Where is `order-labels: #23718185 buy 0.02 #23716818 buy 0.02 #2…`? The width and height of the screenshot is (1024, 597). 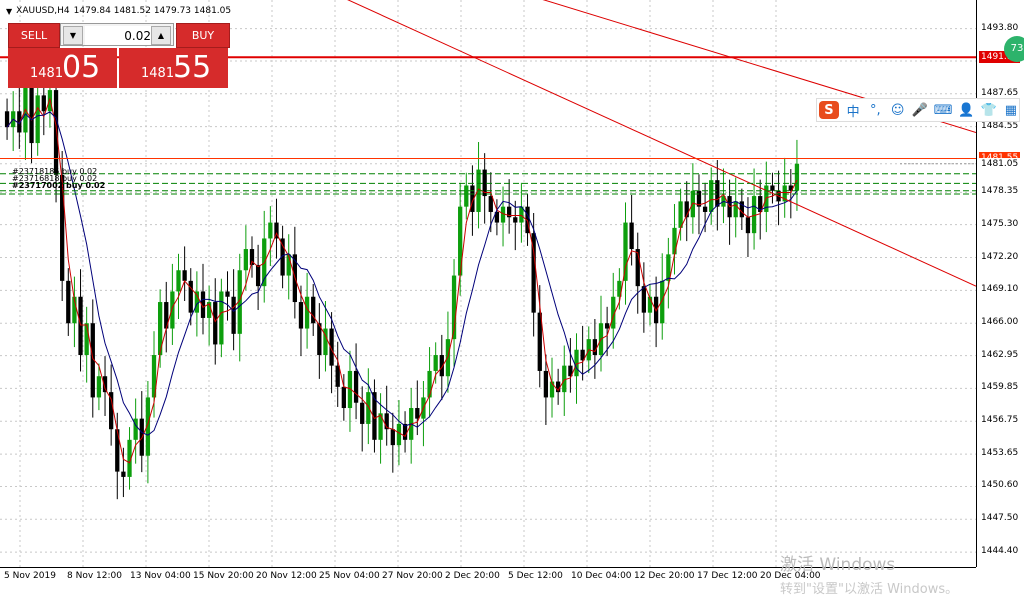 order-labels: #23718185 buy 0.02 #23716818 buy 0.02 #2… is located at coordinates (58, 179).